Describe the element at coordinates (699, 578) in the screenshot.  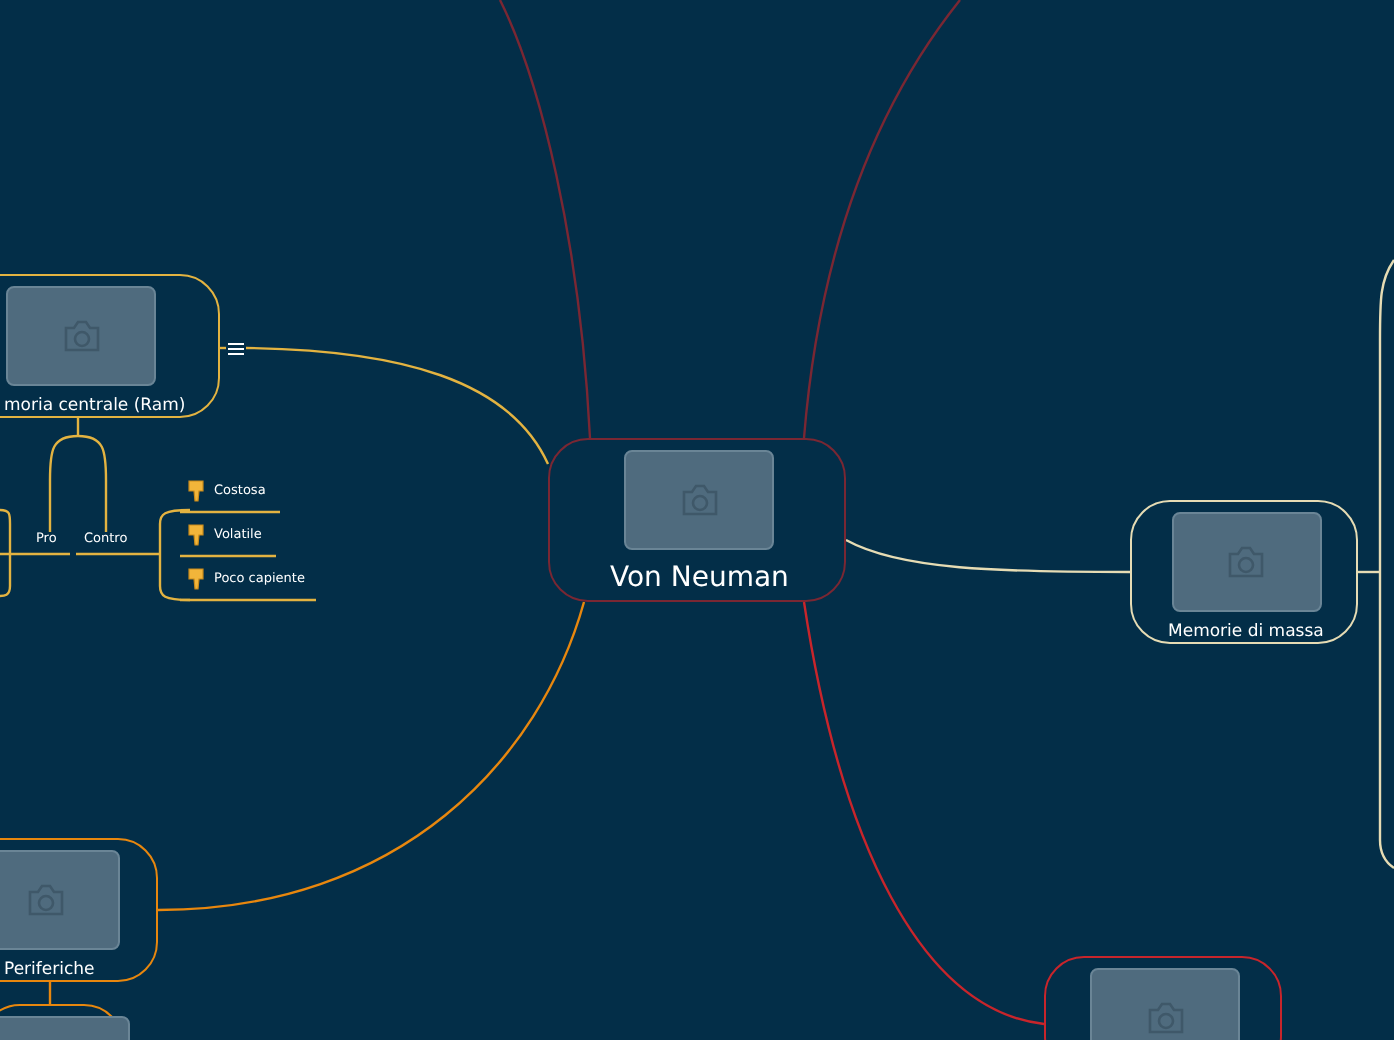
I see `node-title: Von Neuman` at that location.